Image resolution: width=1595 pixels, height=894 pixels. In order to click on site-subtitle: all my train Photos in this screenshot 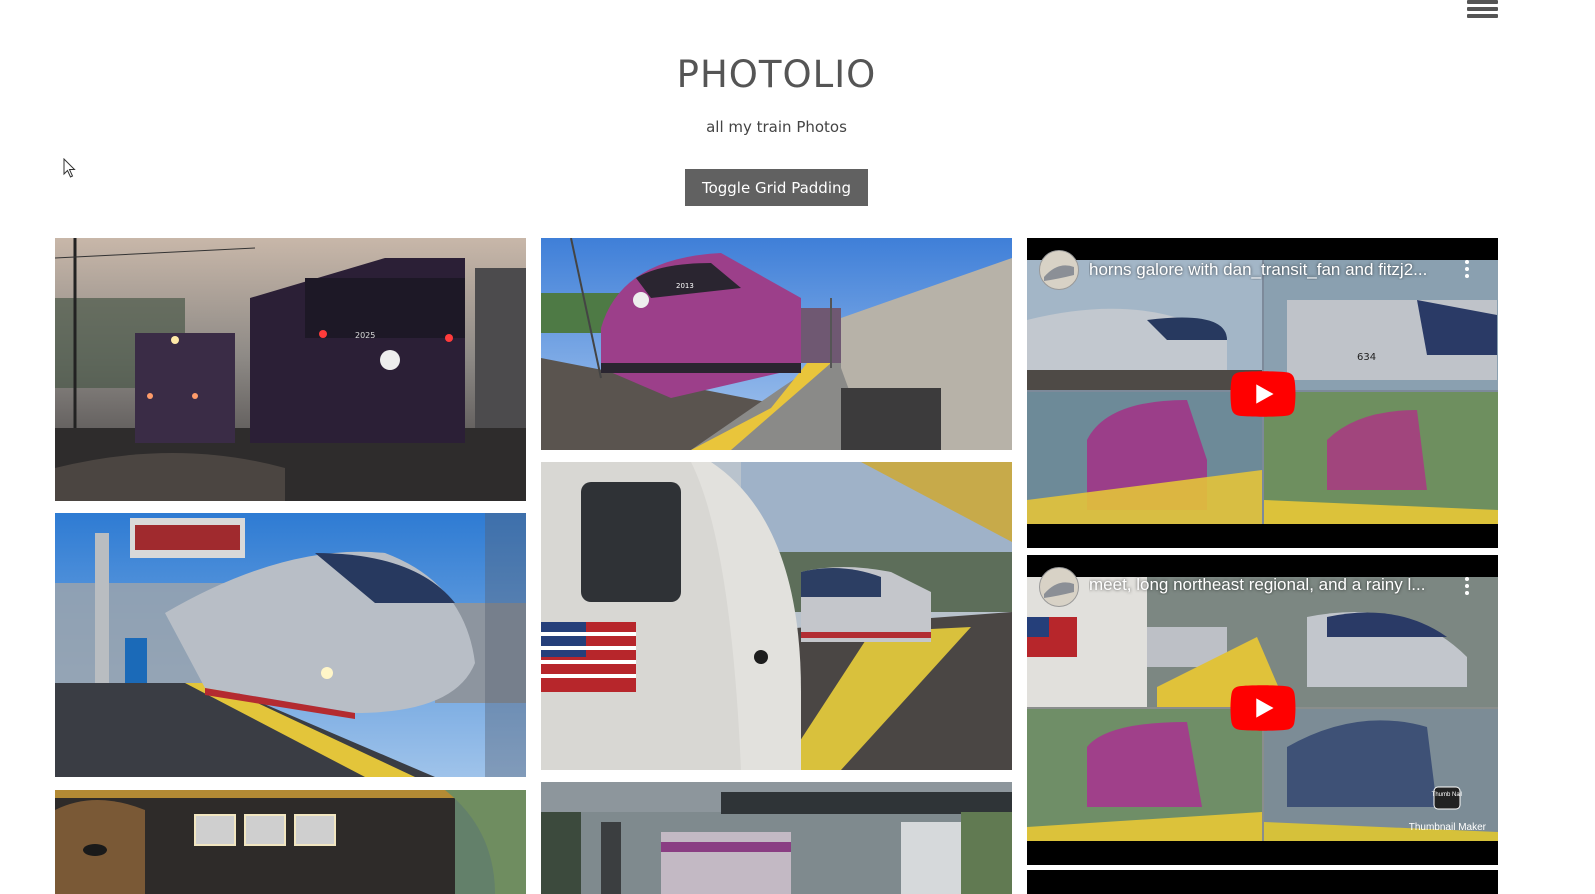, I will do `click(776, 127)`.